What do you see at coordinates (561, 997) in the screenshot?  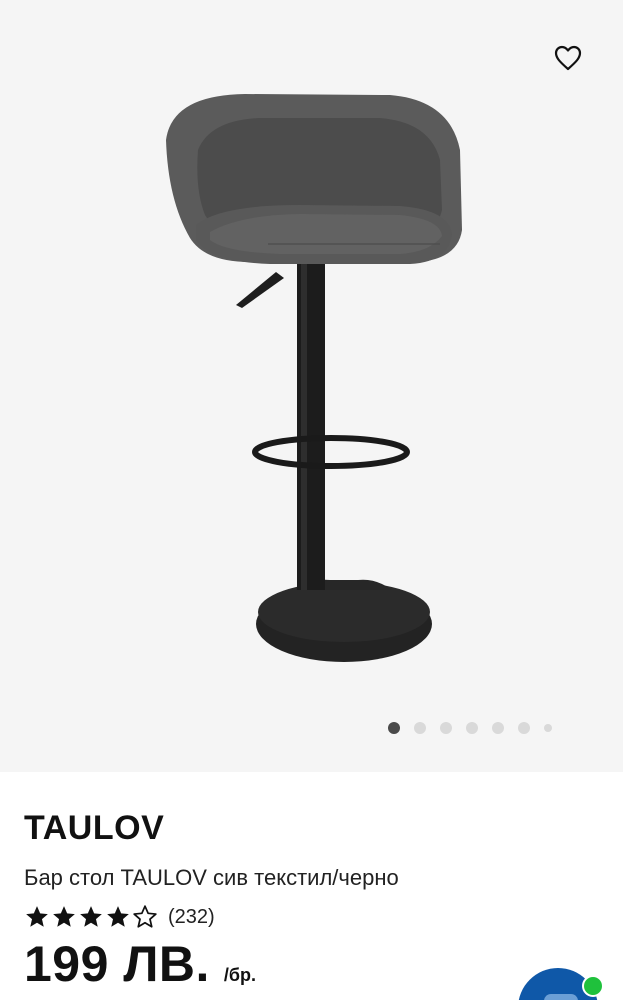 I see `chat-icon` at bounding box center [561, 997].